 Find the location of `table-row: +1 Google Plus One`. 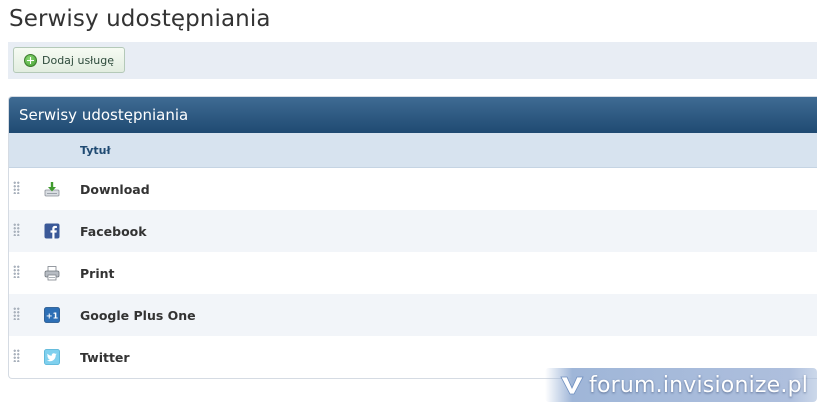

table-row: +1 Google Plus One is located at coordinates (413, 315).